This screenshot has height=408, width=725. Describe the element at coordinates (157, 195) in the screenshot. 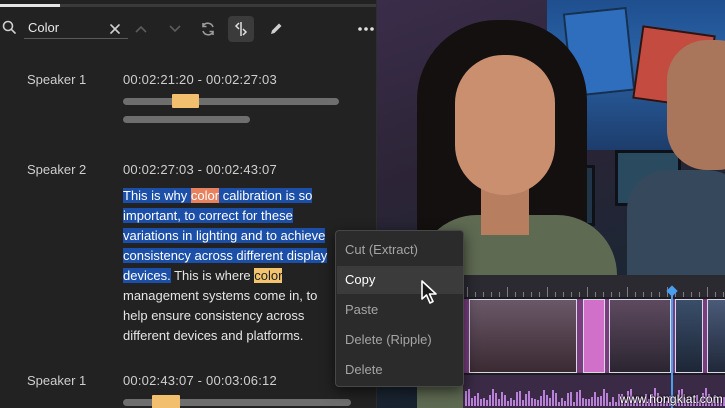

I see `selected-text: This is why` at that location.